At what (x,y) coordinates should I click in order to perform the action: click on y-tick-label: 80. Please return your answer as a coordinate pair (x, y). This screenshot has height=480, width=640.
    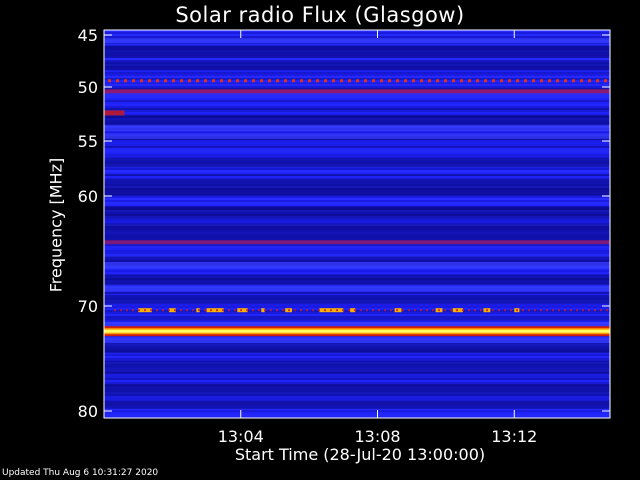
    Looking at the image, I should click on (88, 411).